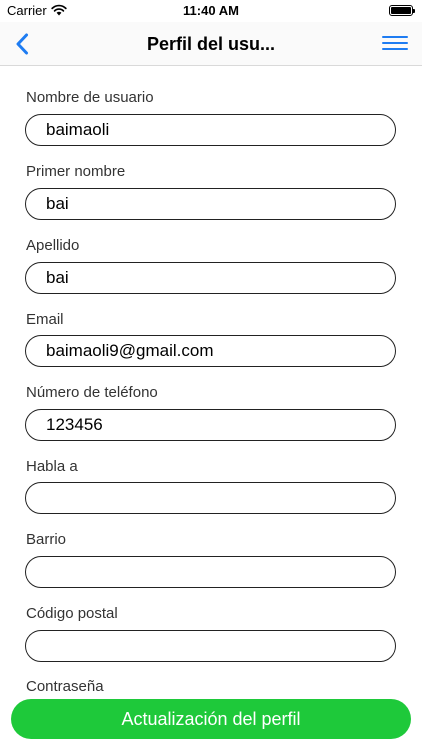  I want to click on neighborhood-input, so click(210, 572).